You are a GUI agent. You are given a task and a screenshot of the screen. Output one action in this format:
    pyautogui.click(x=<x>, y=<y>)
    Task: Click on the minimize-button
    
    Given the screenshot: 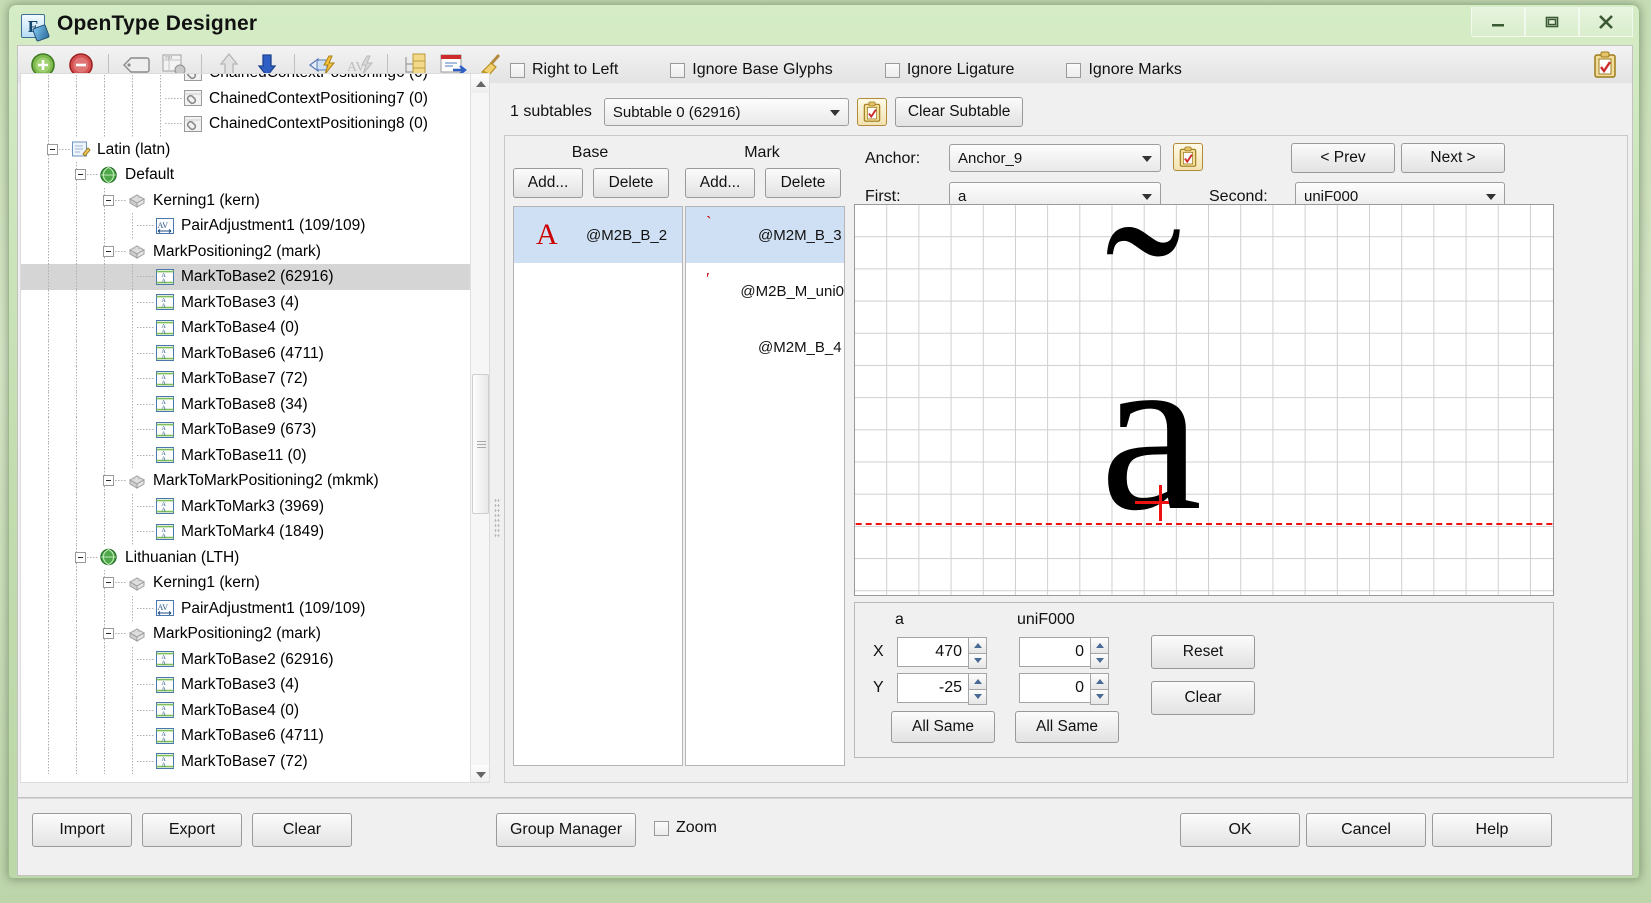 What is the action you would take?
    pyautogui.click(x=1498, y=22)
    